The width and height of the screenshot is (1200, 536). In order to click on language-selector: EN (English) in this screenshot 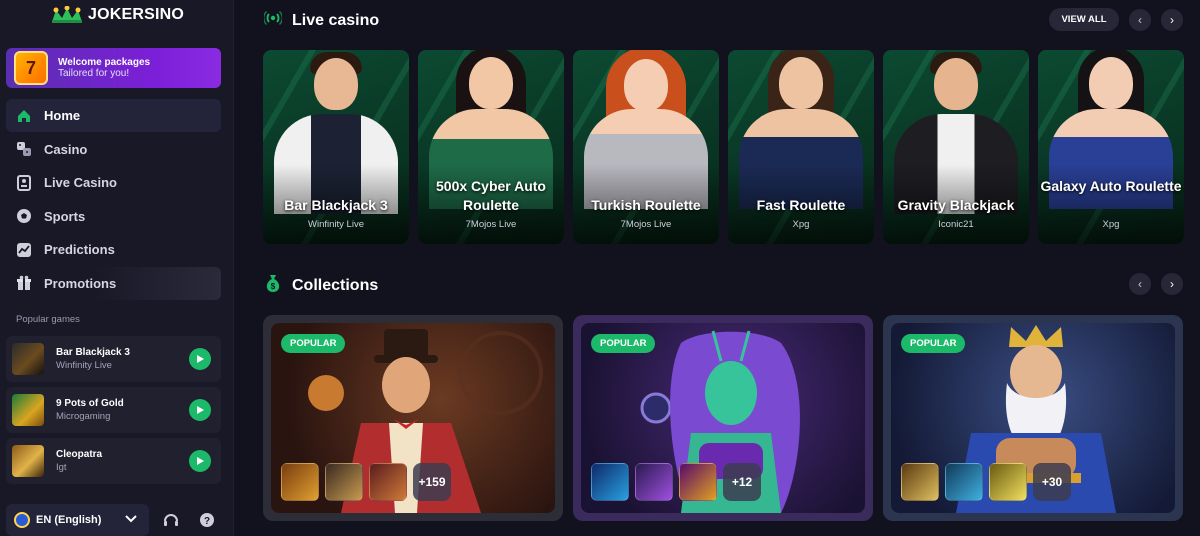, I will do `click(78, 520)`.